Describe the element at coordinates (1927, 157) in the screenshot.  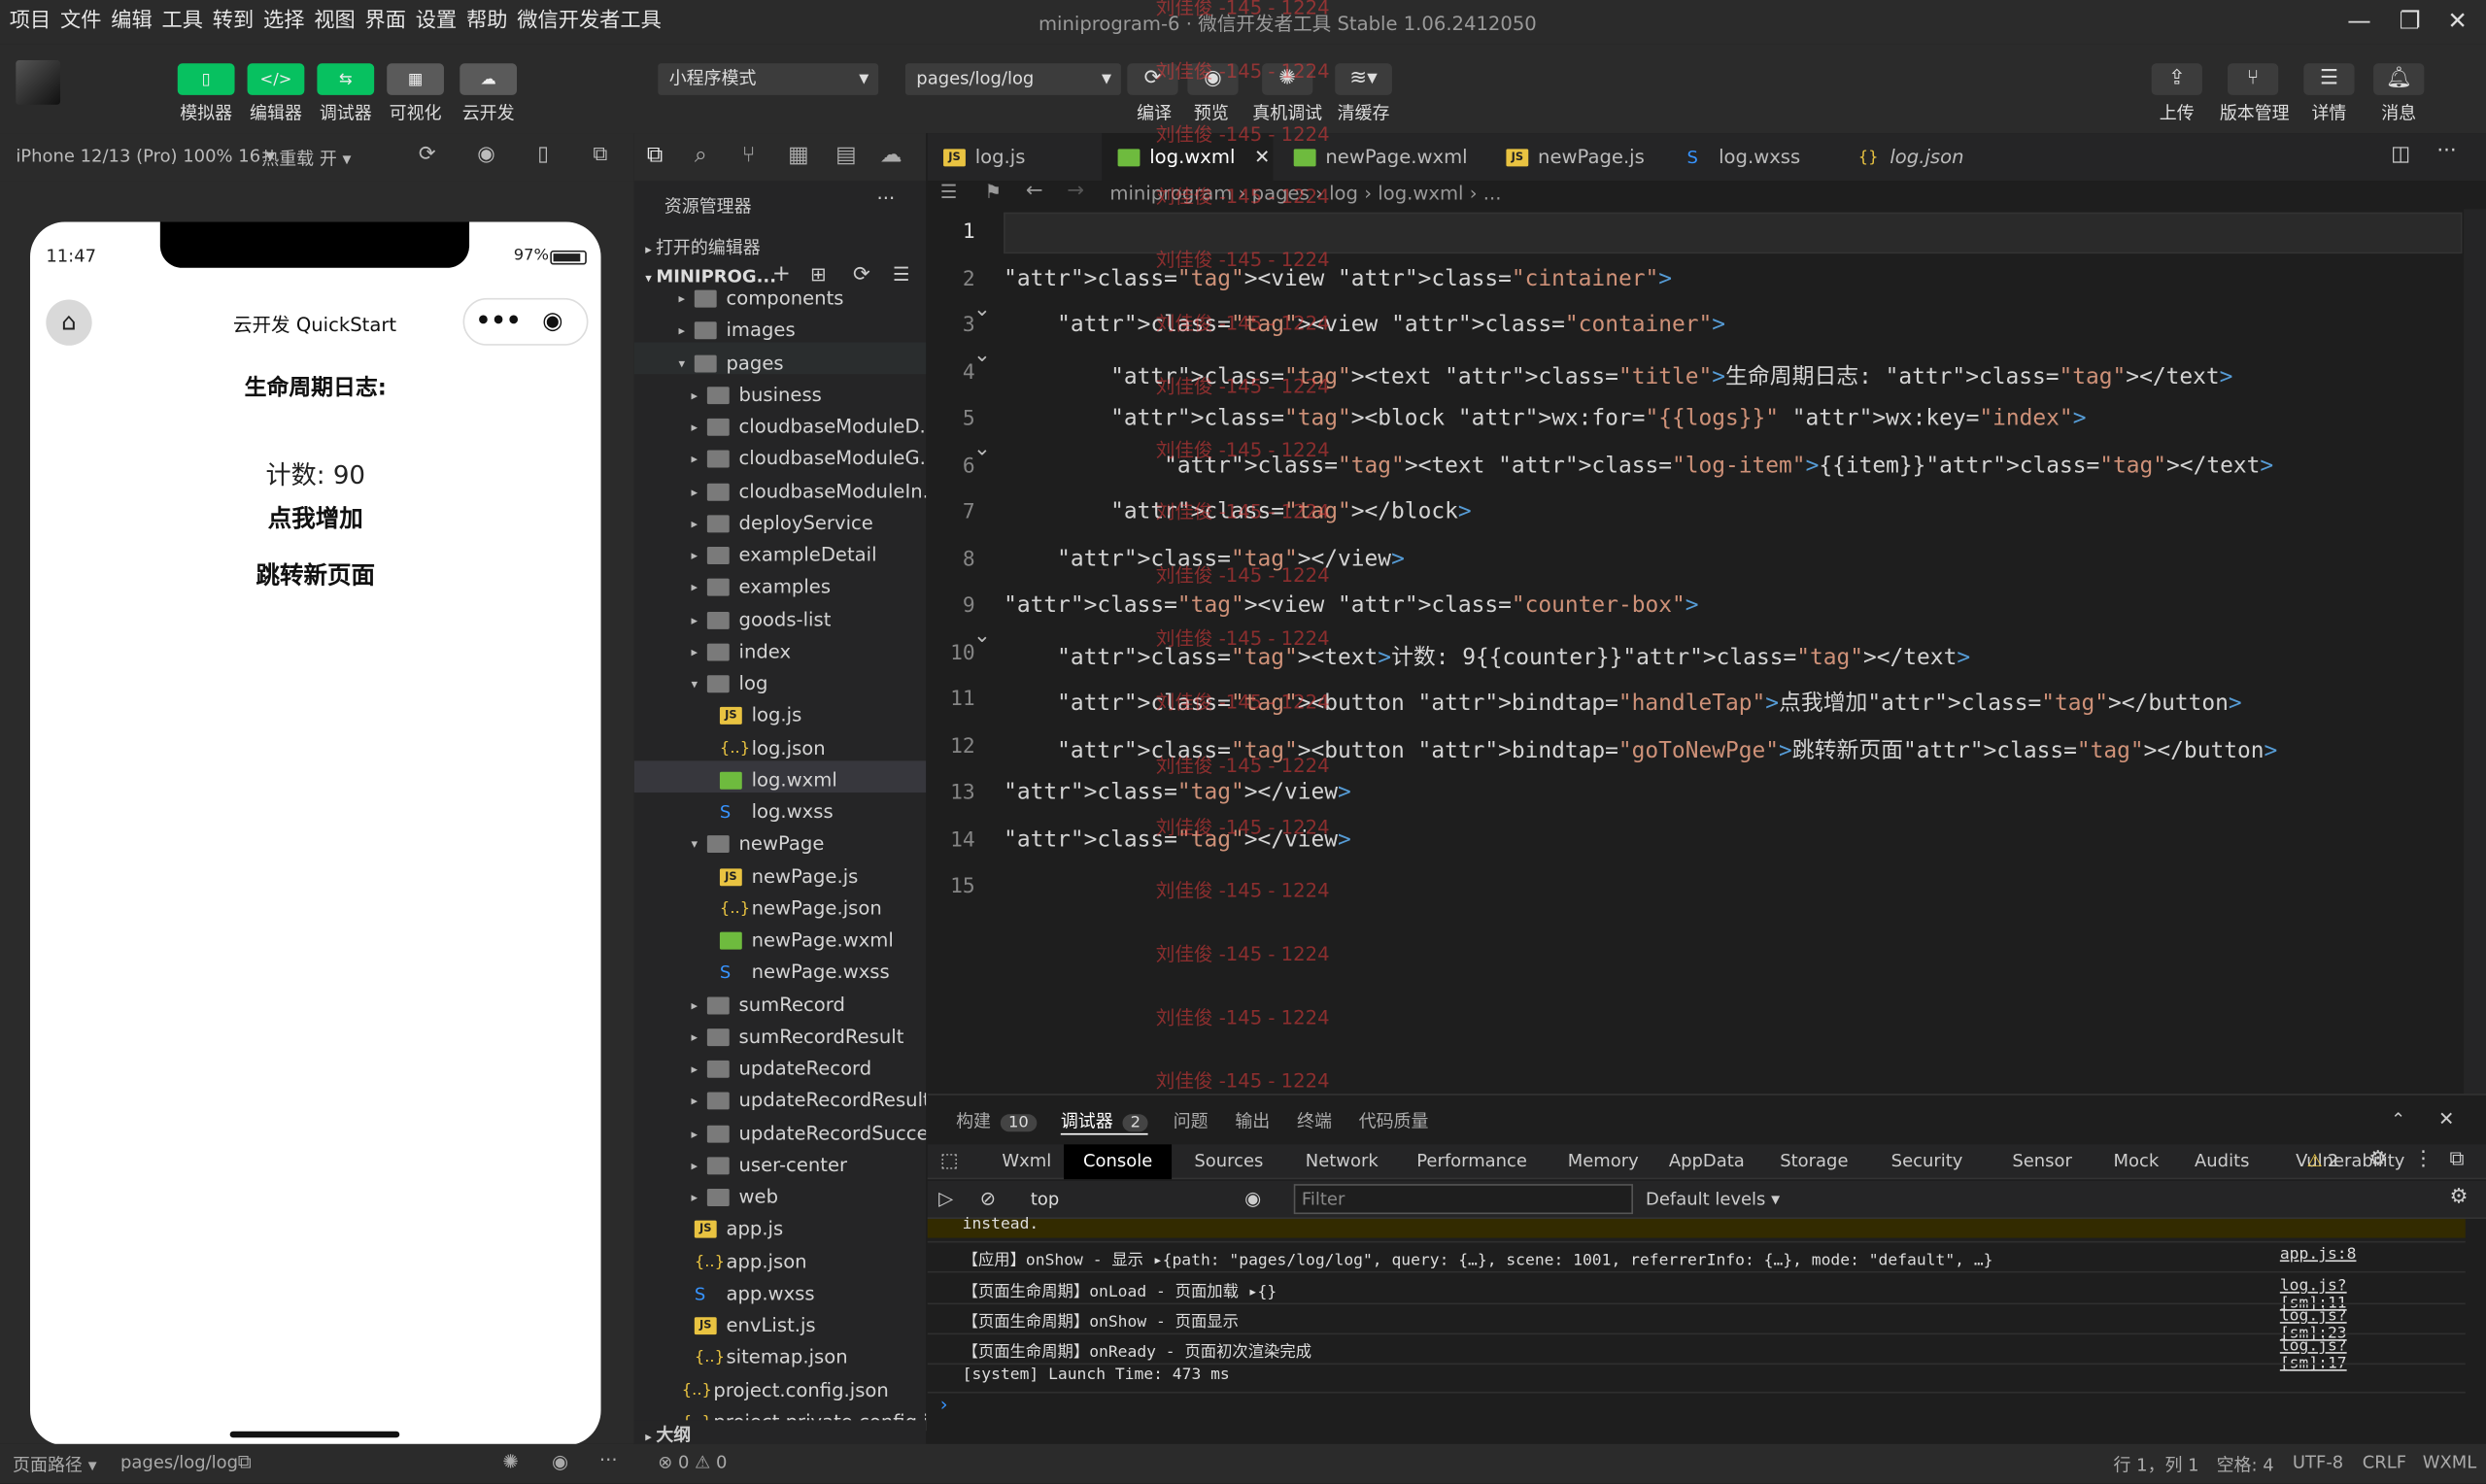
I see `editor-tab: {} log.json` at that location.